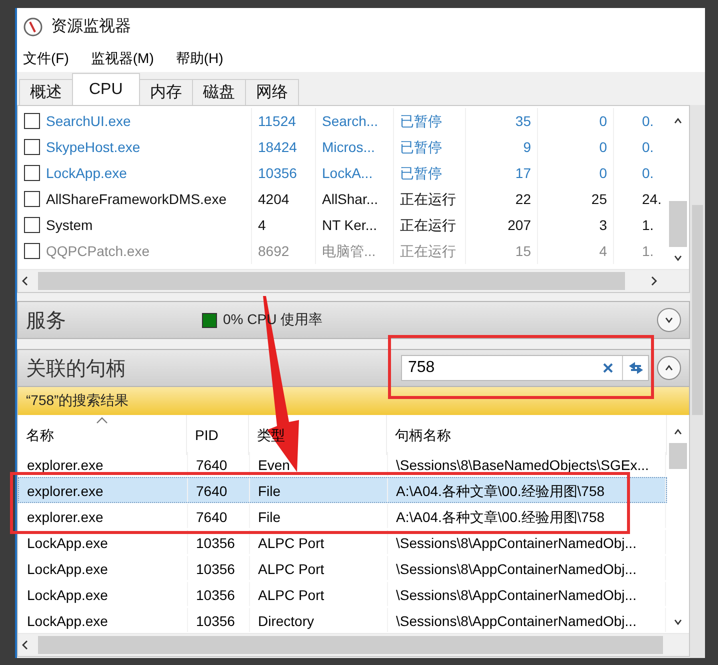 The width and height of the screenshot is (718, 665). What do you see at coordinates (576, 199) in the screenshot?
I see `cpu-cell: 25` at bounding box center [576, 199].